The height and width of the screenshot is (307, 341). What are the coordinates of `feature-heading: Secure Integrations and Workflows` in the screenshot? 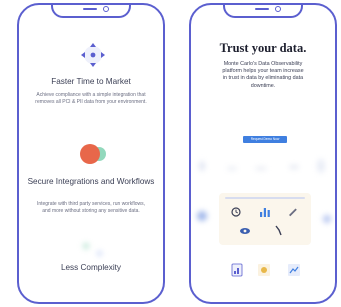 It's located at (91, 181).